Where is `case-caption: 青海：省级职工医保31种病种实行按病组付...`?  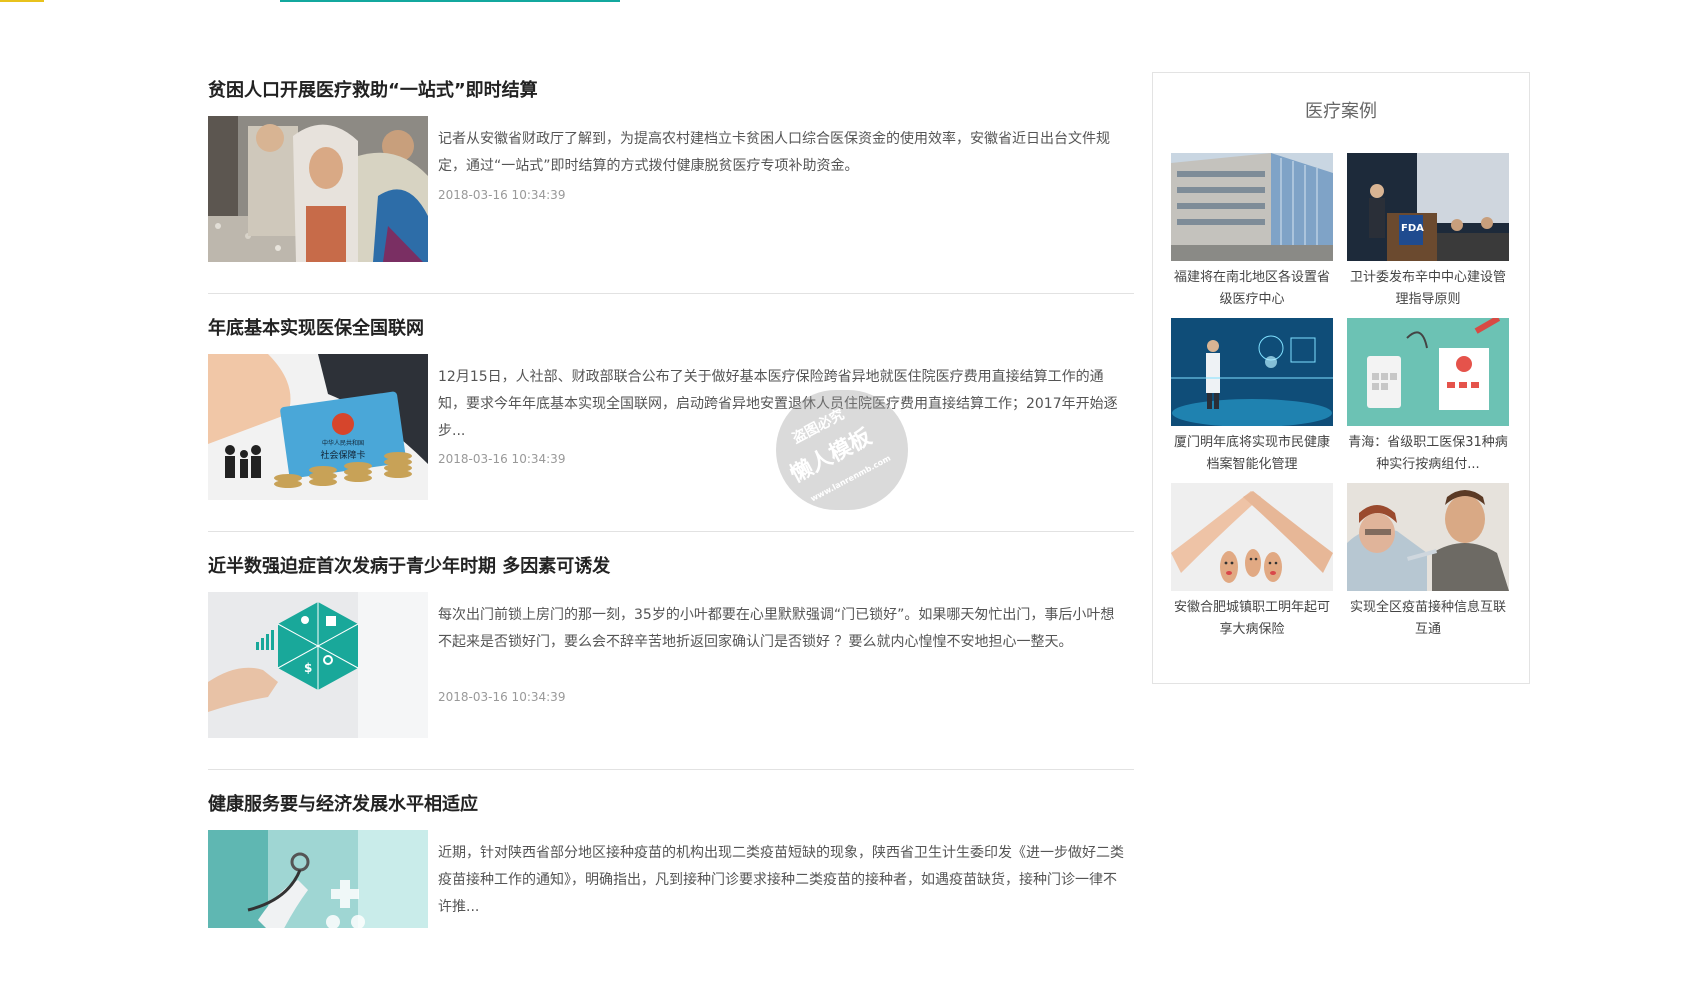 case-caption: 青海：省级职工医保31种病种实行按病组付... is located at coordinates (1428, 454).